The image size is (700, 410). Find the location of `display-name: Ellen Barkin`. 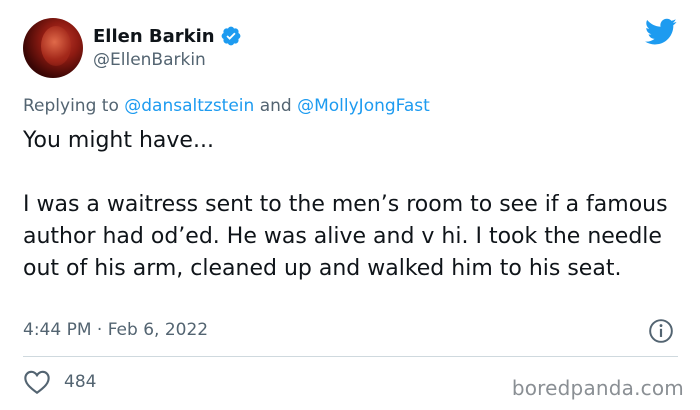

display-name: Ellen Barkin is located at coordinates (154, 36).